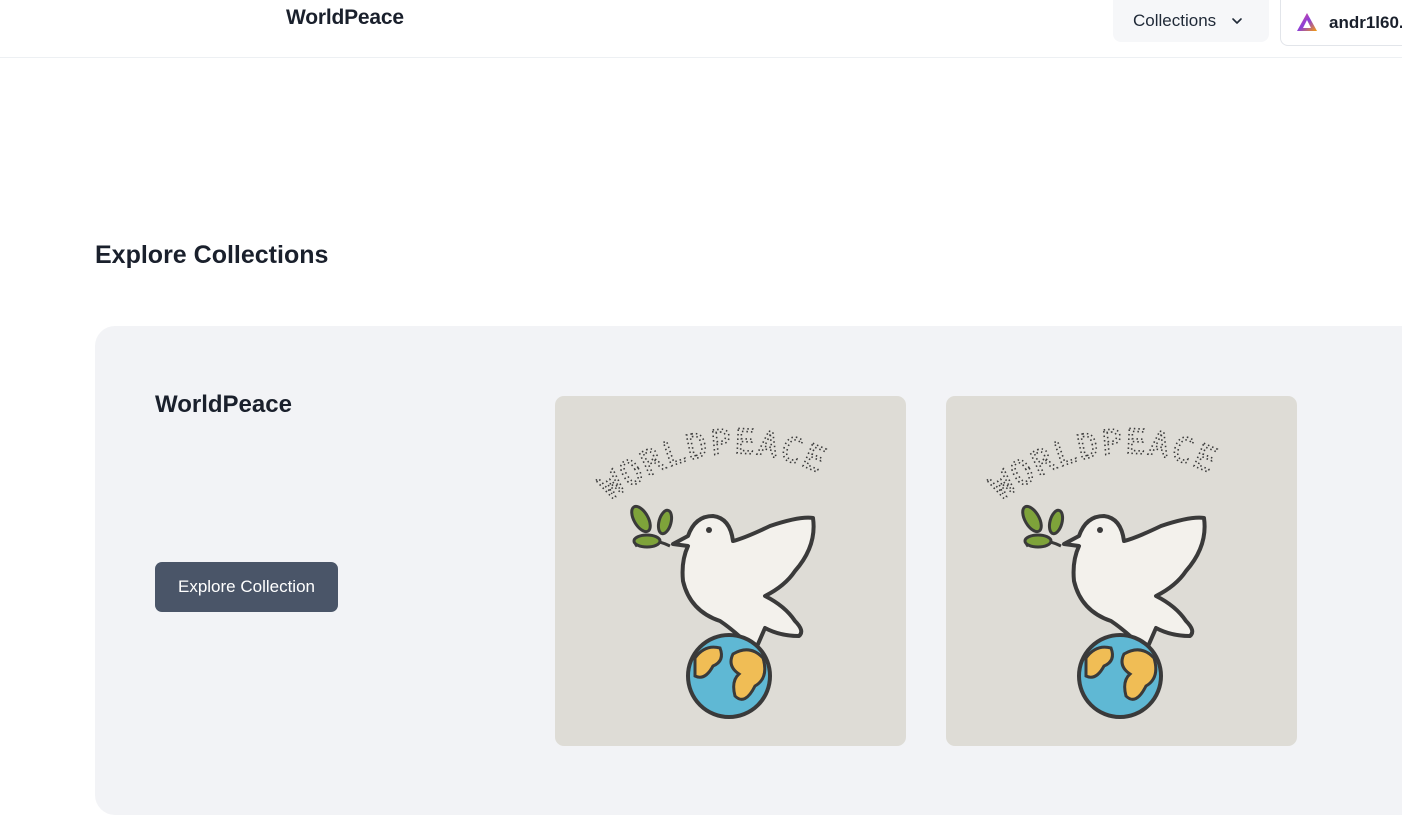 The height and width of the screenshot is (831, 1402). Describe the element at coordinates (345, 18) in the screenshot. I see `brand-logo-text: WorldPeace` at that location.